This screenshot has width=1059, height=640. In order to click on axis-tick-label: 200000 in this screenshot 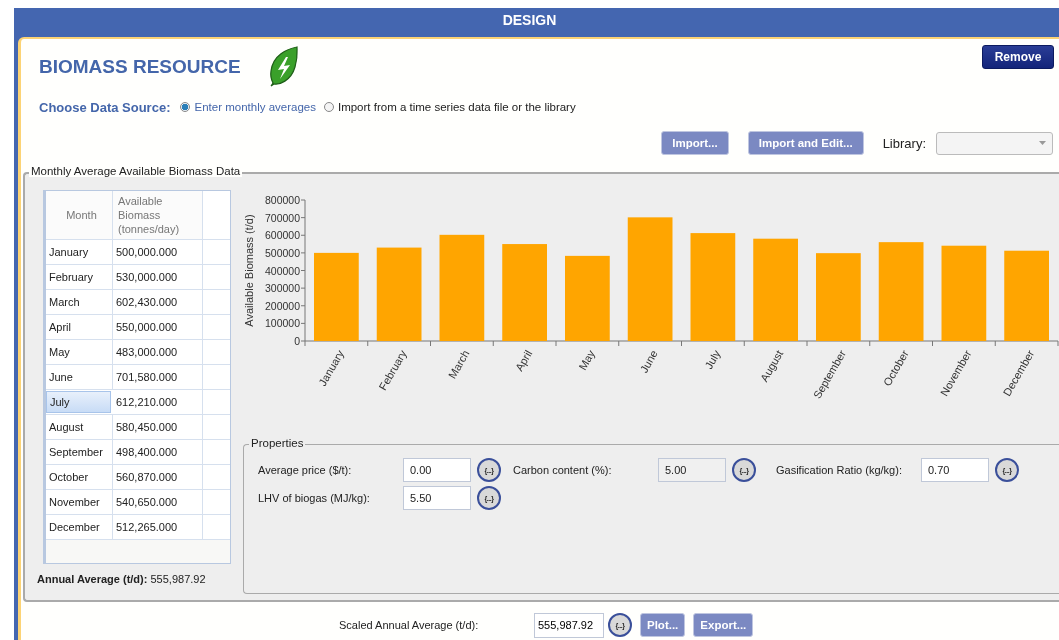, I will do `click(282, 305)`.